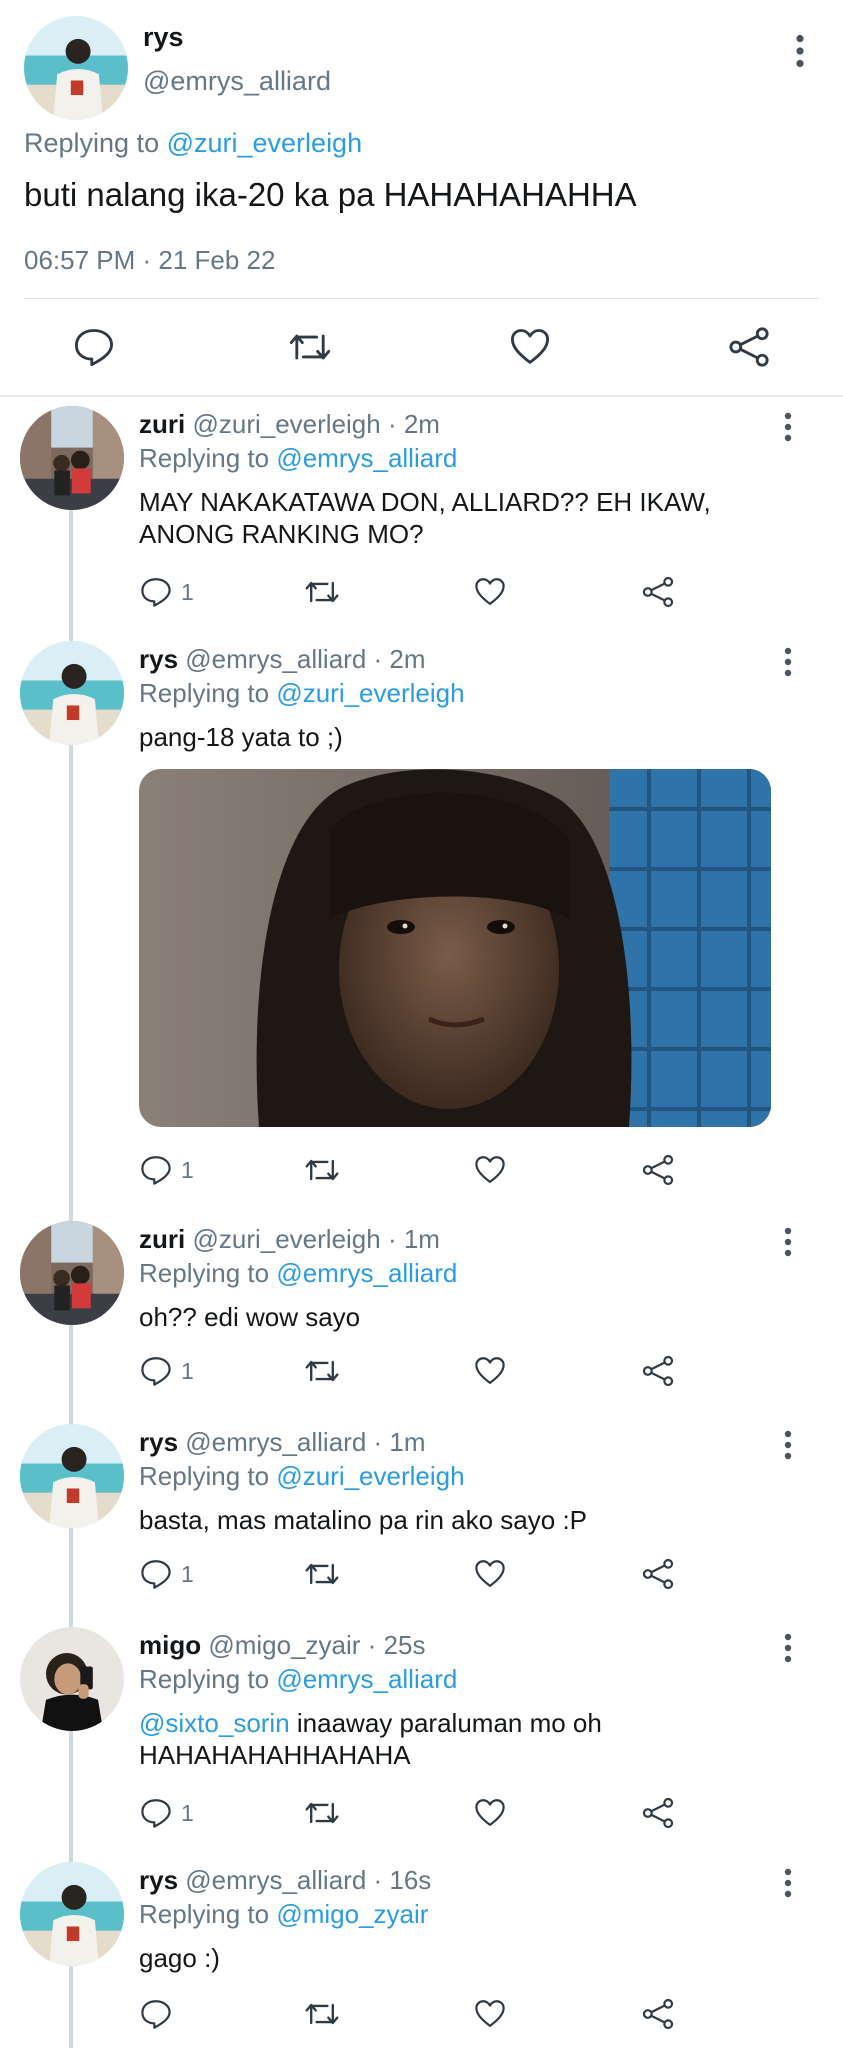 The width and height of the screenshot is (843, 2048). What do you see at coordinates (284, 1645) in the screenshot?
I see `author-handle: @migo_zyair` at bounding box center [284, 1645].